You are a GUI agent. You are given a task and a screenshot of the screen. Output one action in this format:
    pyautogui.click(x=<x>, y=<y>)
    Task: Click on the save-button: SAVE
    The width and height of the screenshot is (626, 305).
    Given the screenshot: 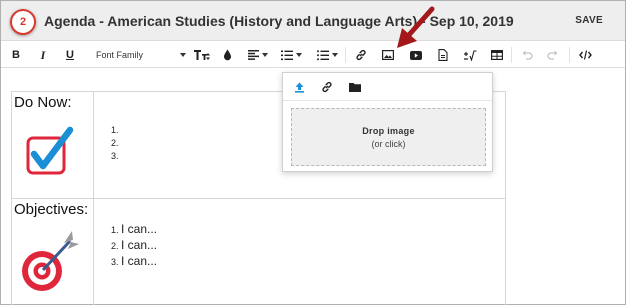 What is the action you would take?
    pyautogui.click(x=589, y=20)
    